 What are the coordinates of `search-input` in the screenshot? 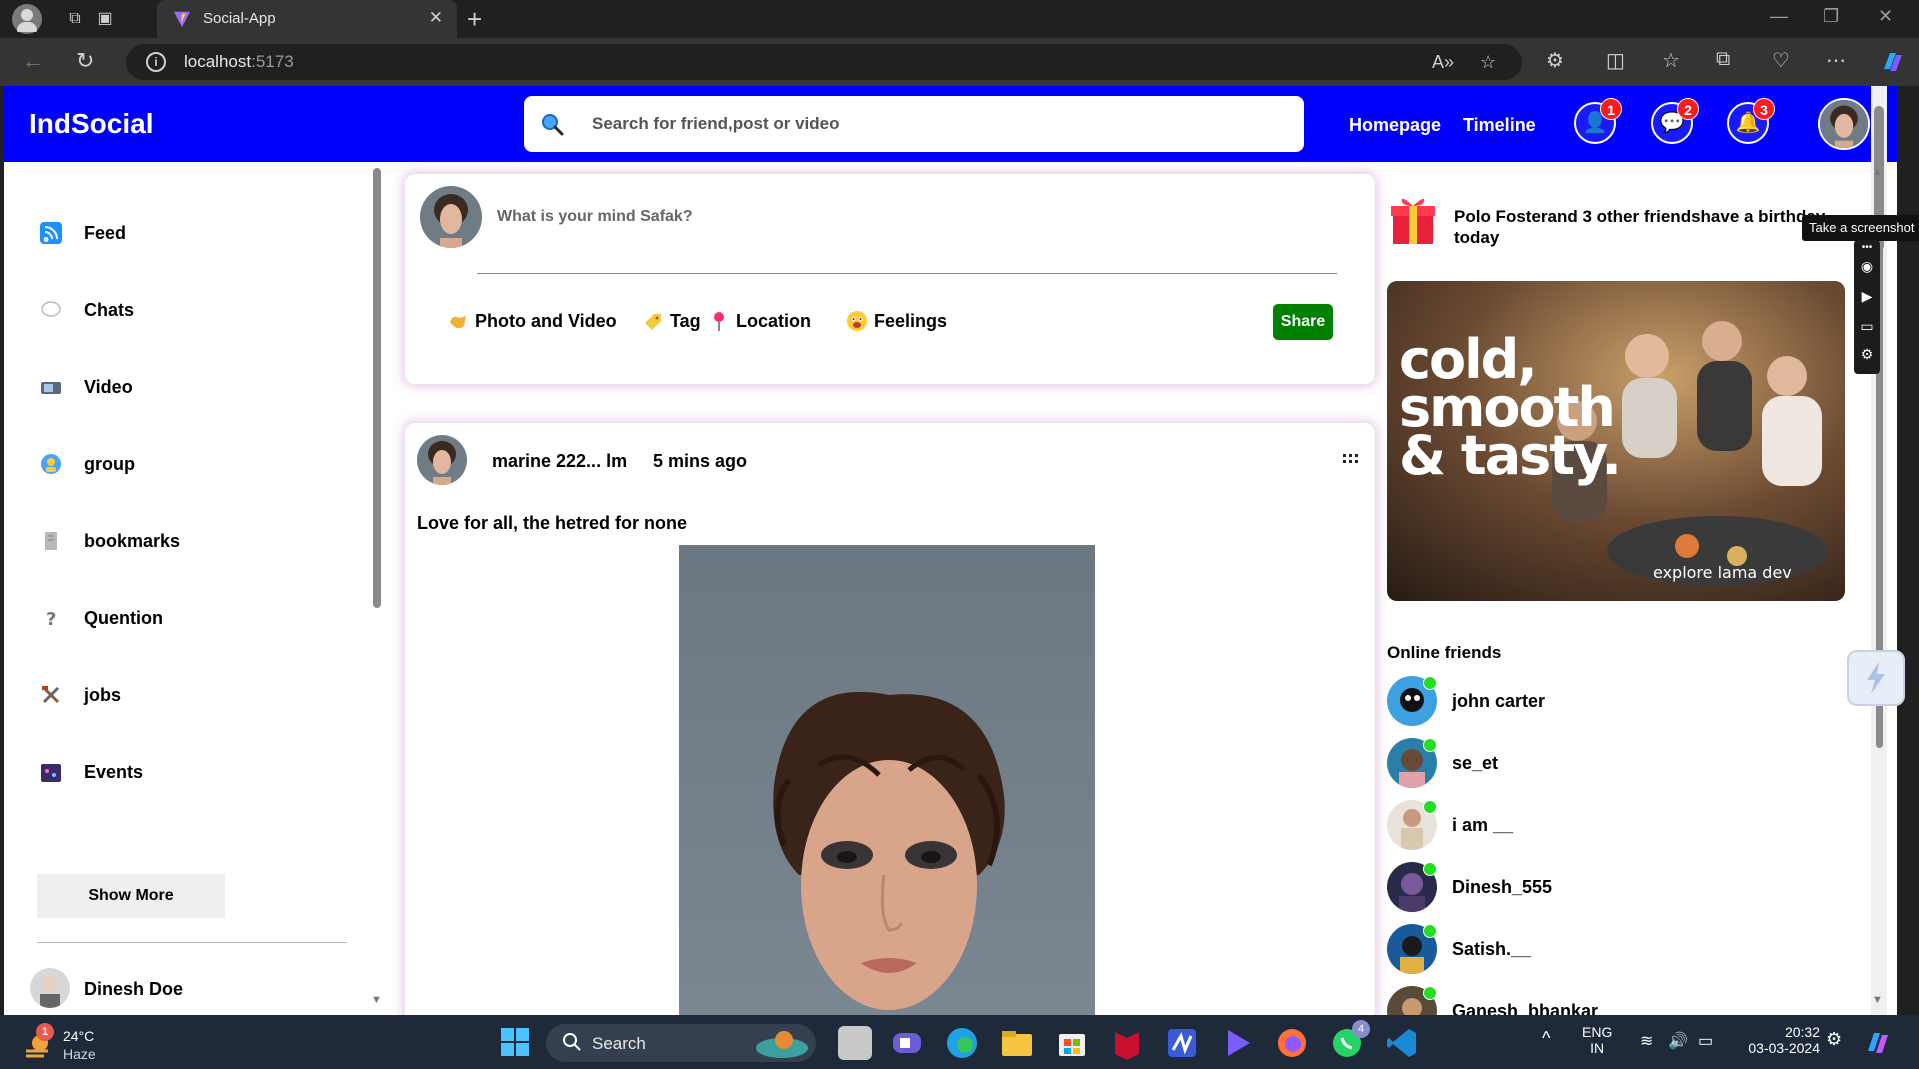 It's located at (932, 124).